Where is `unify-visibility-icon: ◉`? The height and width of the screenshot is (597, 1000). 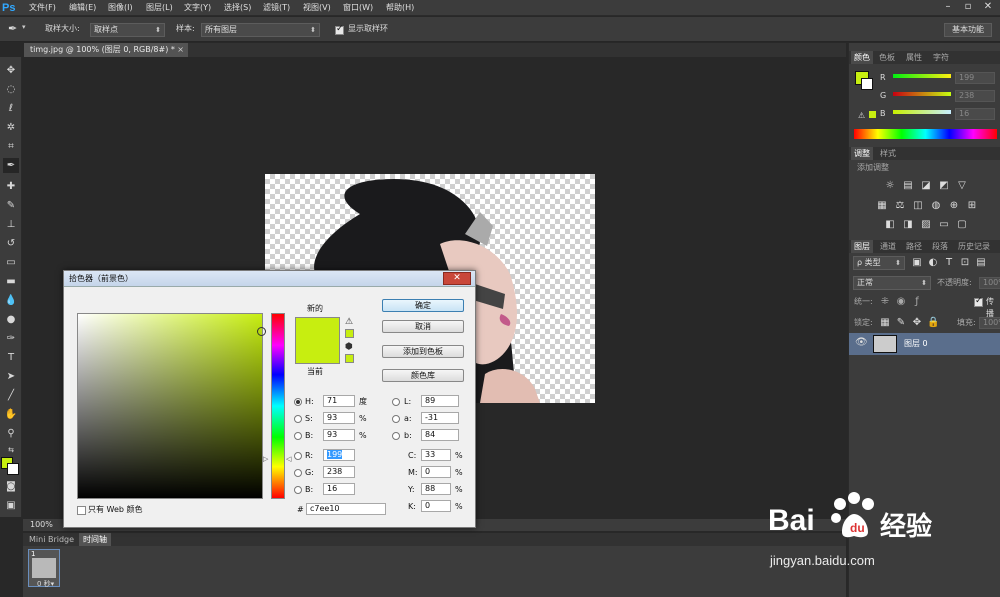
unify-visibility-icon: ◉ is located at coordinates (901, 302).